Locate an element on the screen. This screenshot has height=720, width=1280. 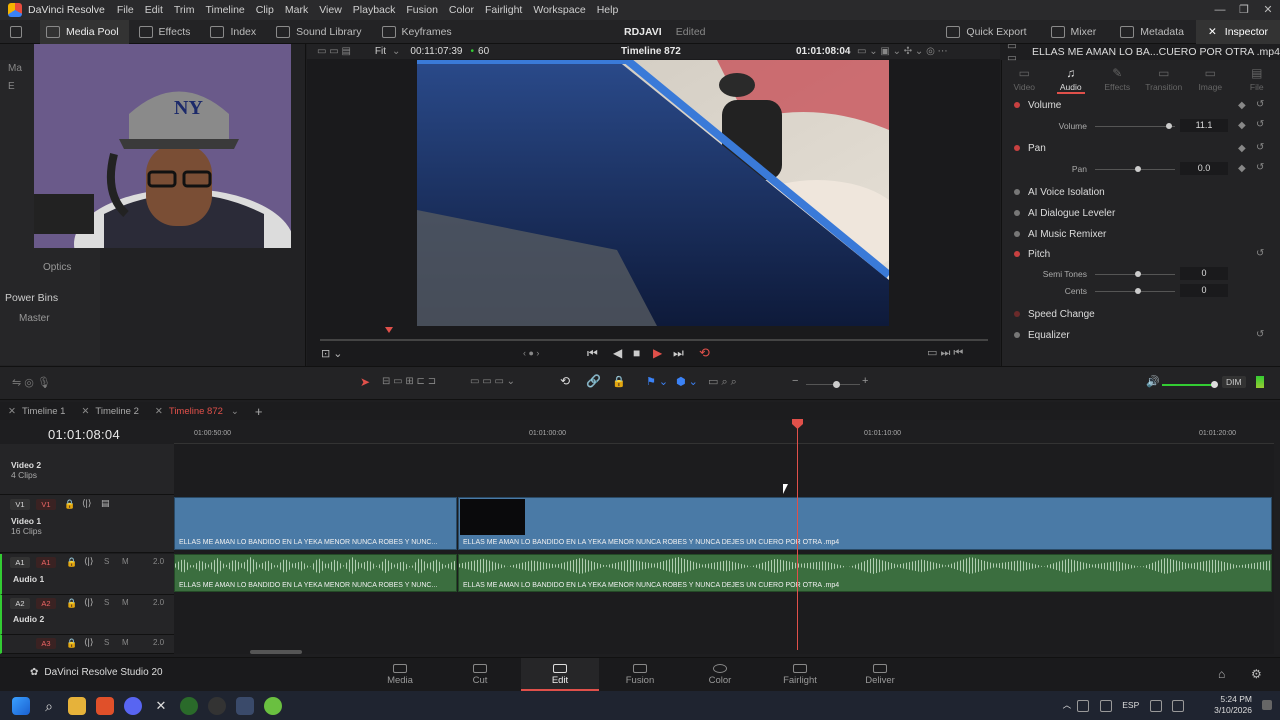
scrubber-playhead is located at coordinates (389, 330).